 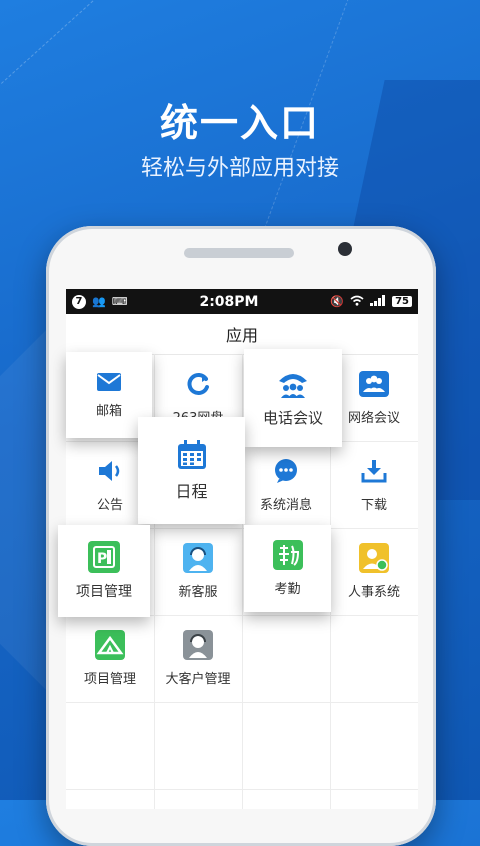 What do you see at coordinates (286, 471) in the screenshot?
I see `chat-icon` at bounding box center [286, 471].